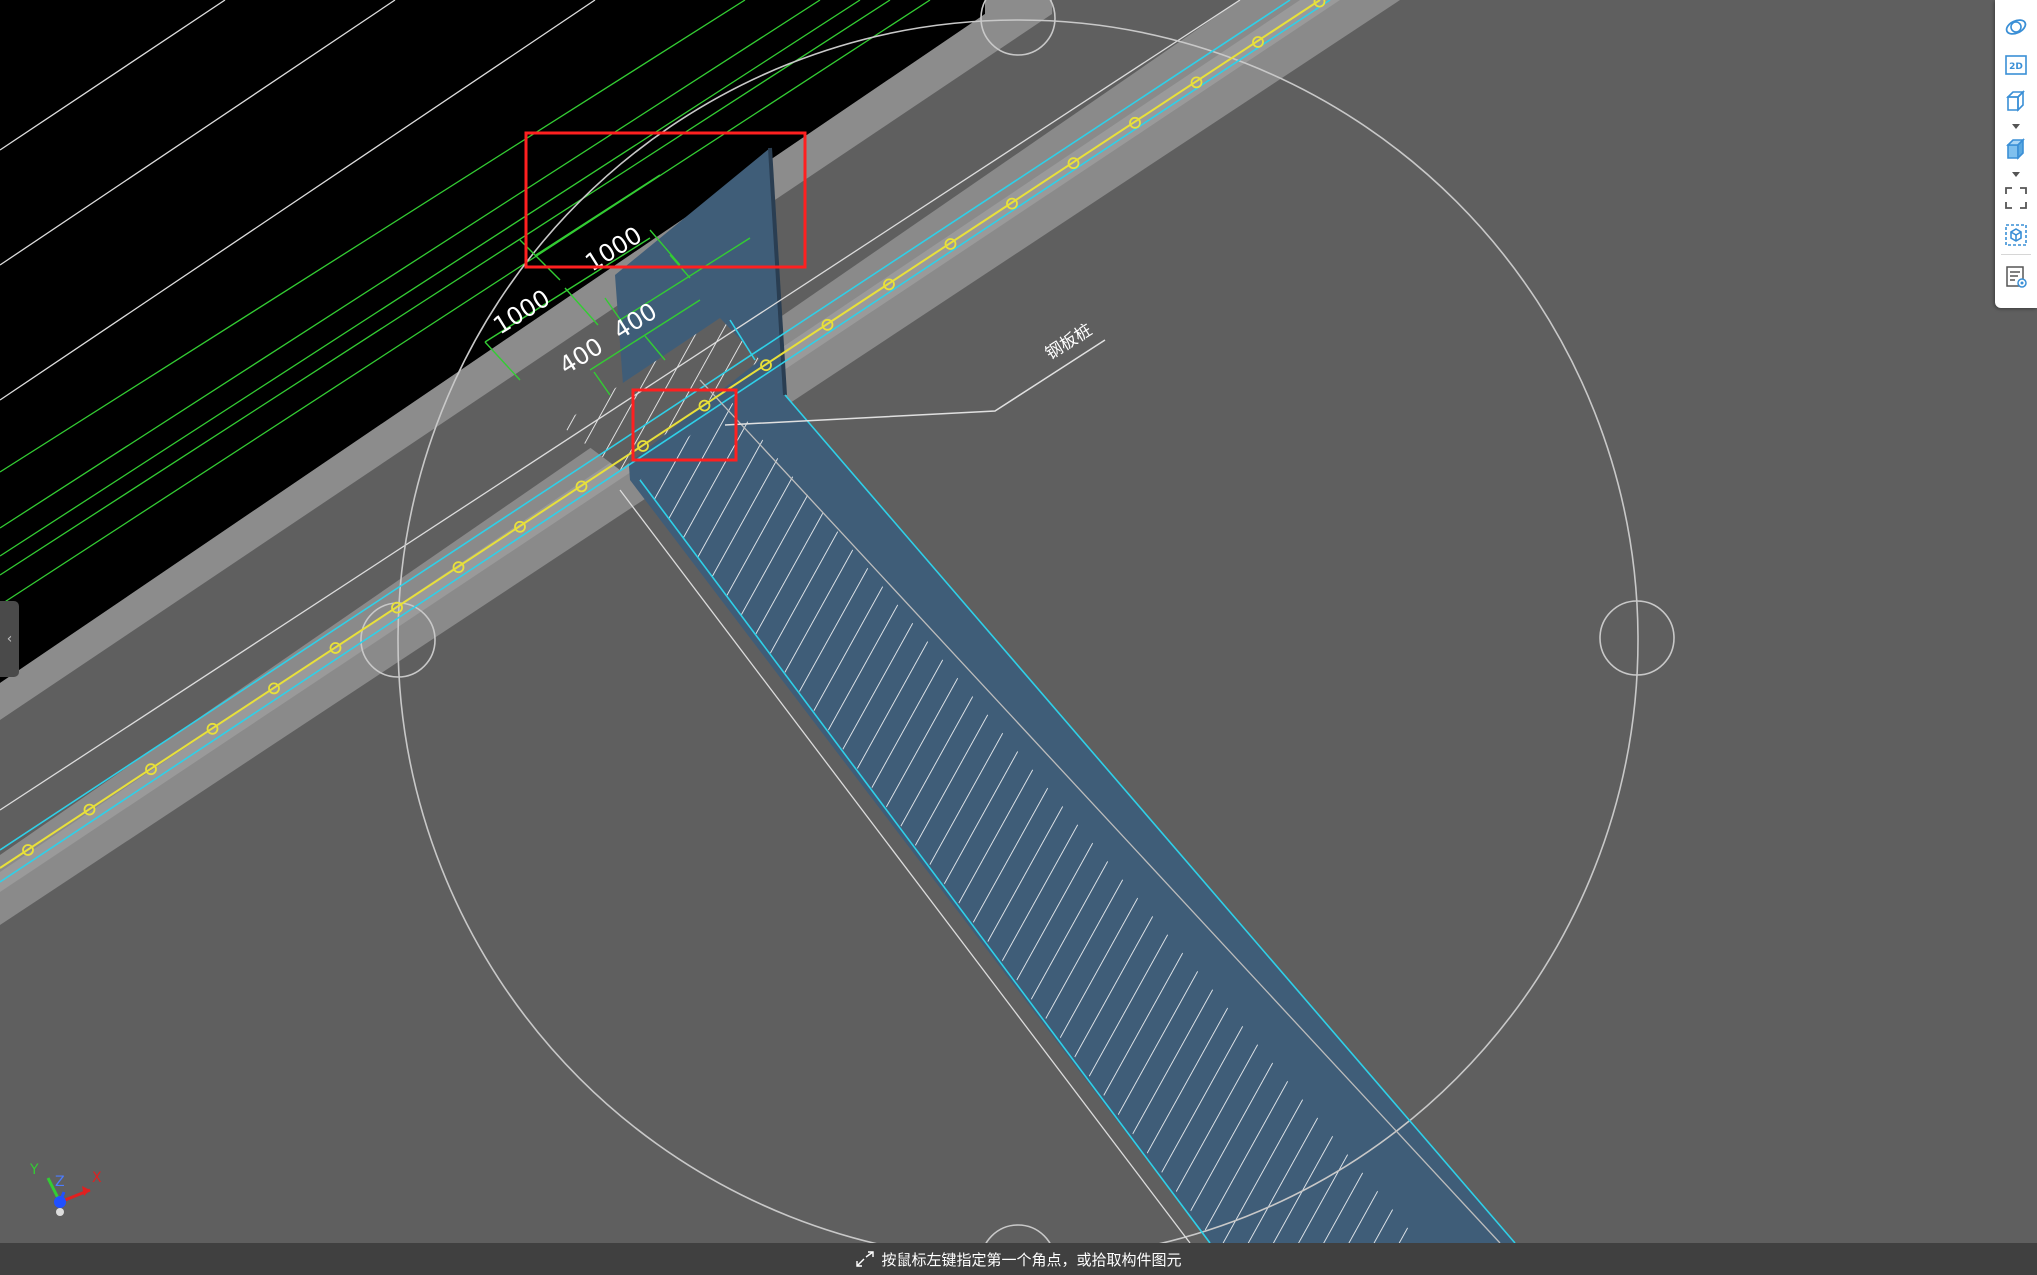 Image resolution: width=2037 pixels, height=1275 pixels. I want to click on display-mode-button, so click(2016, 149).